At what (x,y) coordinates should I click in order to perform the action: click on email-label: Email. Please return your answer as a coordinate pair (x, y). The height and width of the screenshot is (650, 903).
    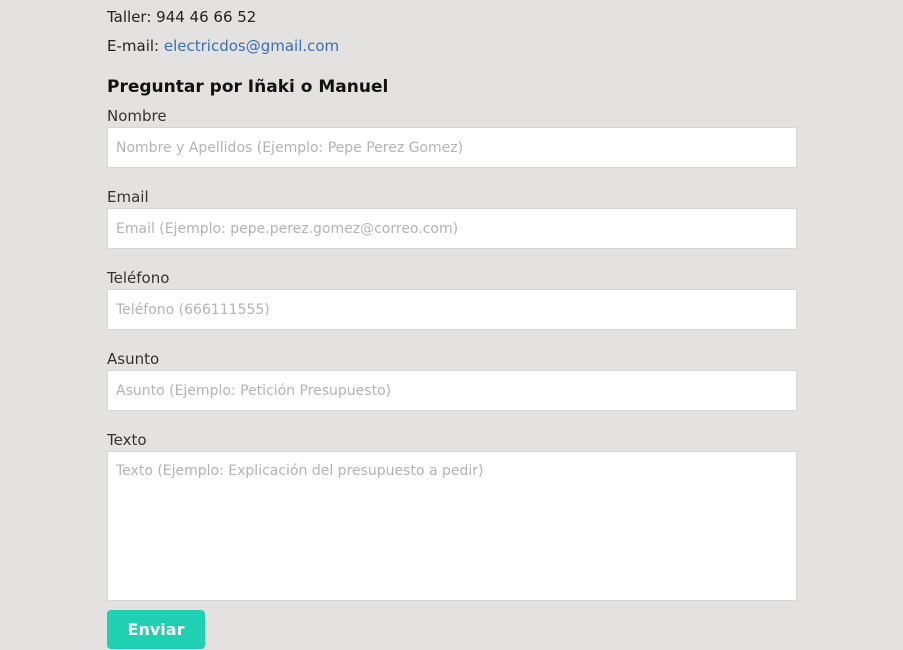
    Looking at the image, I should click on (128, 197).